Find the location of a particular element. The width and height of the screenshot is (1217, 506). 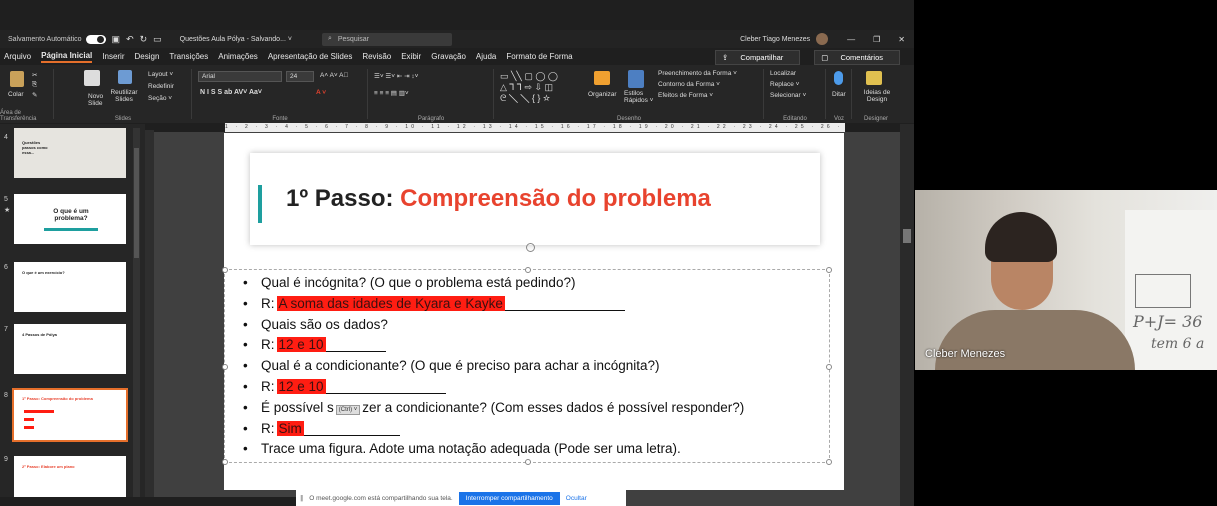

reutilizar-button: Reutilizar Slides is located at coordinates (124, 96).